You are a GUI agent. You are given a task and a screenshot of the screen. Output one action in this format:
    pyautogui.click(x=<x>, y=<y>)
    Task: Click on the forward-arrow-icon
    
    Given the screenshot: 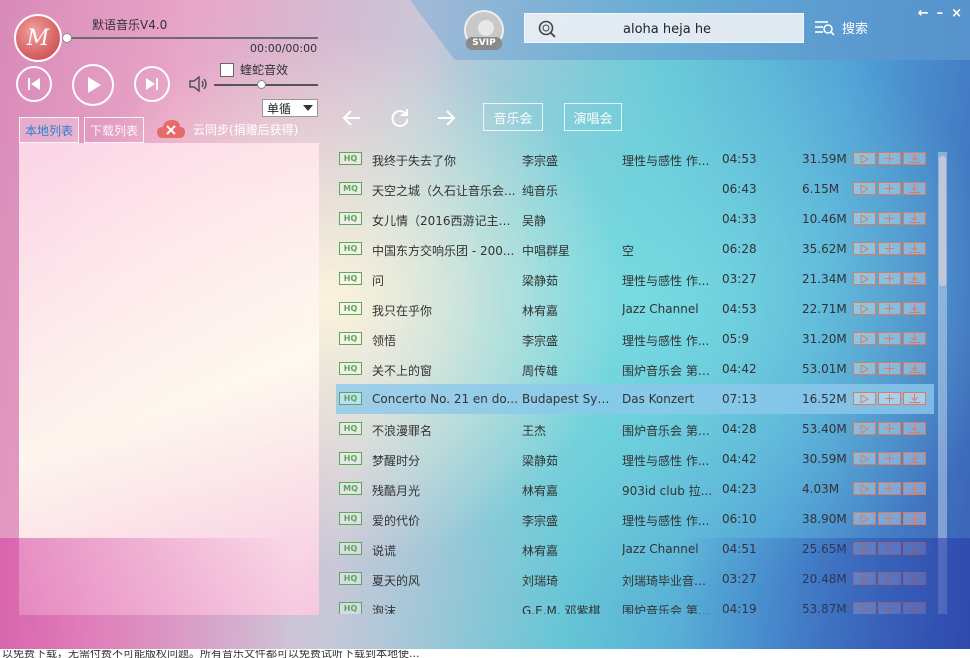 What is the action you would take?
    pyautogui.click(x=446, y=118)
    